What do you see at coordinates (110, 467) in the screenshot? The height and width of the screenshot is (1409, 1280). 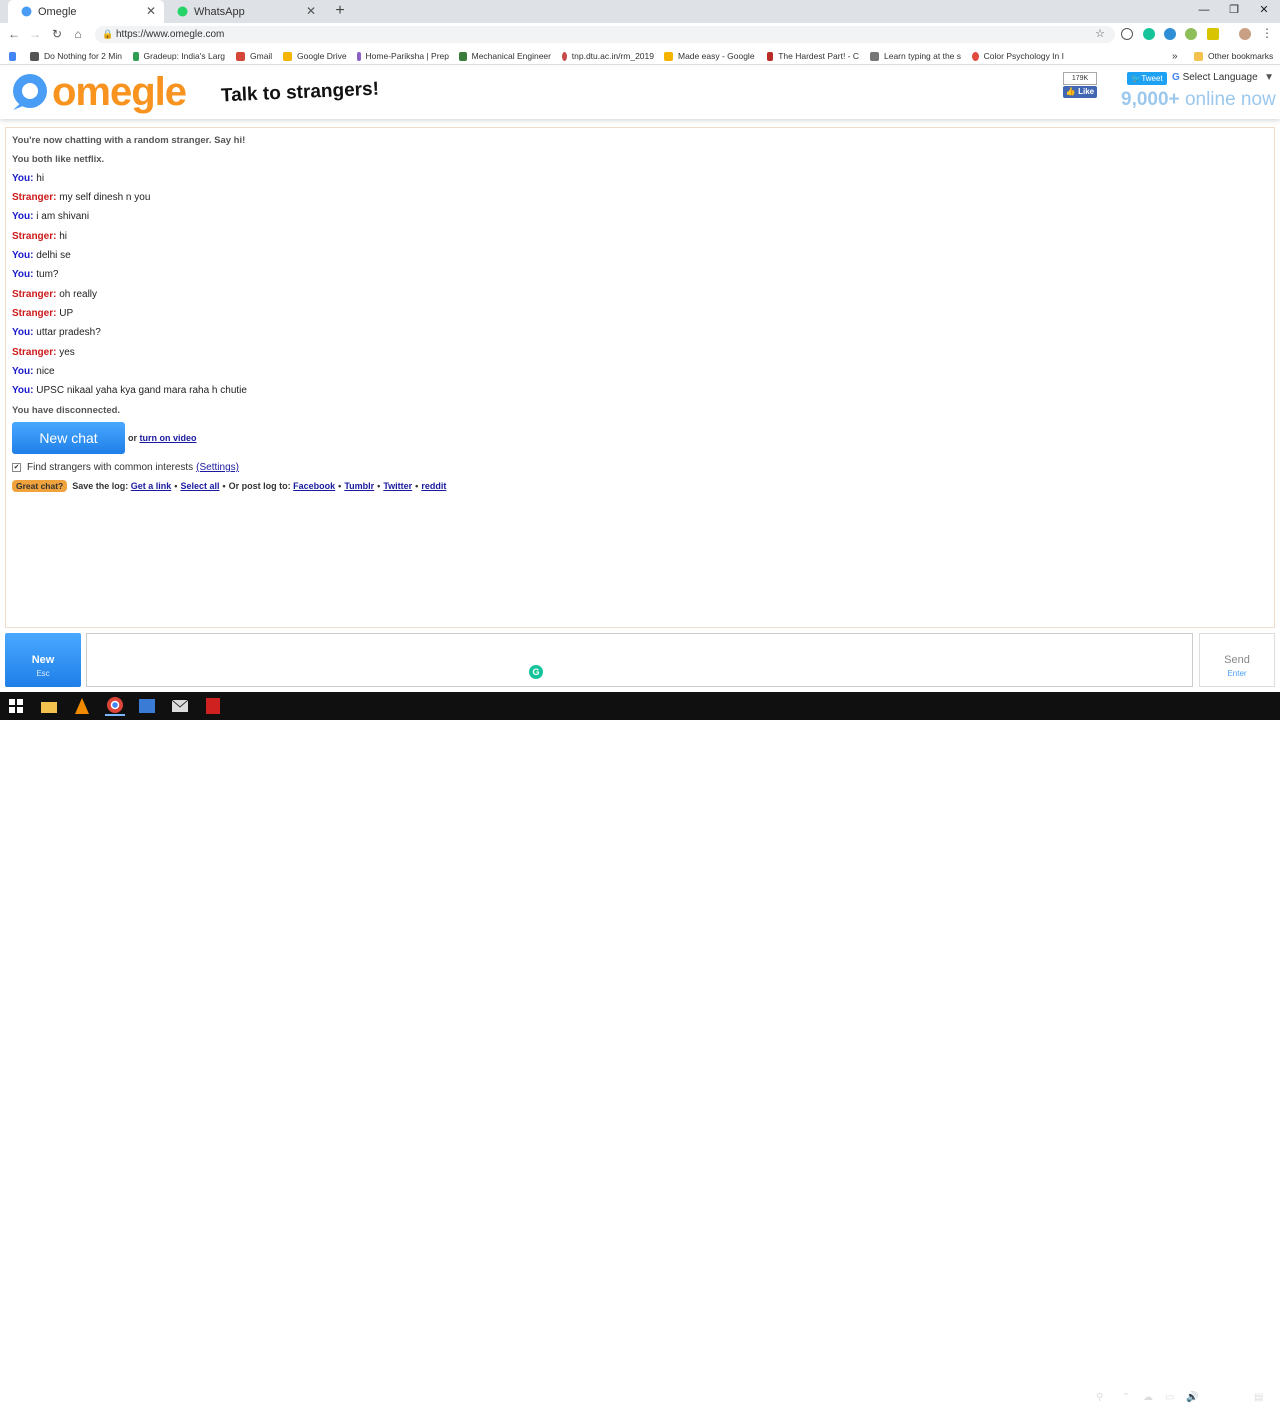 I see `interests-label: Find strangers with common interests` at bounding box center [110, 467].